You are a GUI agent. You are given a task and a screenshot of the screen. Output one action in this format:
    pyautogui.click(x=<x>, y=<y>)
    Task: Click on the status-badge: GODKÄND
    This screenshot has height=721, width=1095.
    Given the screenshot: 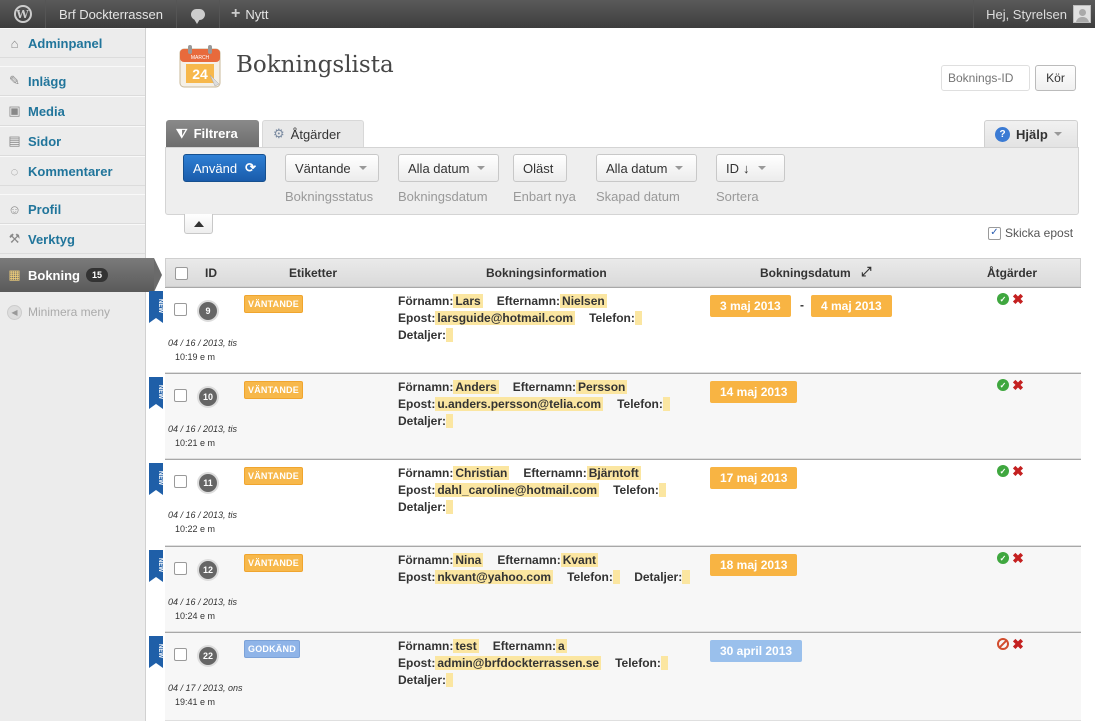 What is the action you would take?
    pyautogui.click(x=272, y=649)
    